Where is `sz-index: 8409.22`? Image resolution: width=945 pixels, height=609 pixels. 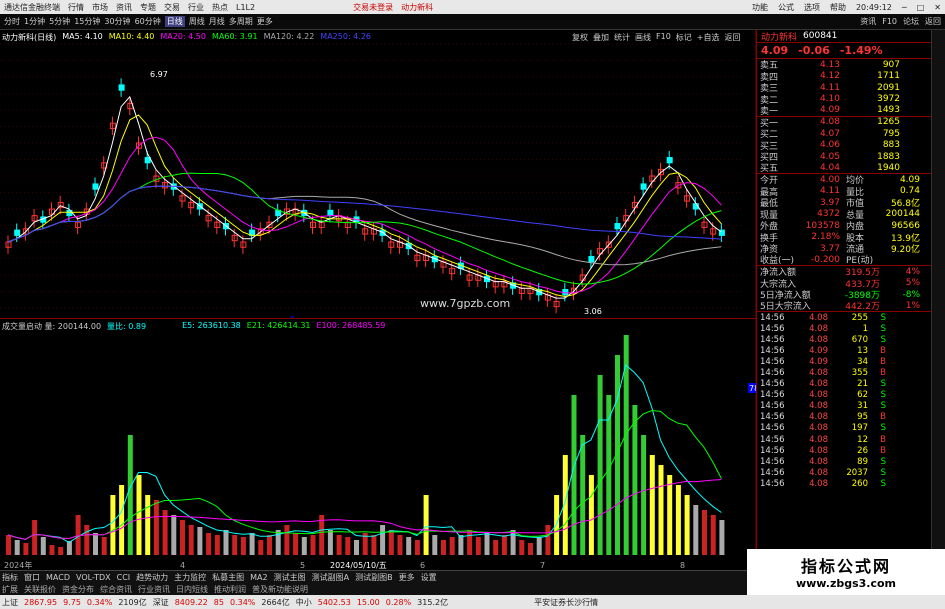 sz-index: 8409.22 is located at coordinates (191, 602).